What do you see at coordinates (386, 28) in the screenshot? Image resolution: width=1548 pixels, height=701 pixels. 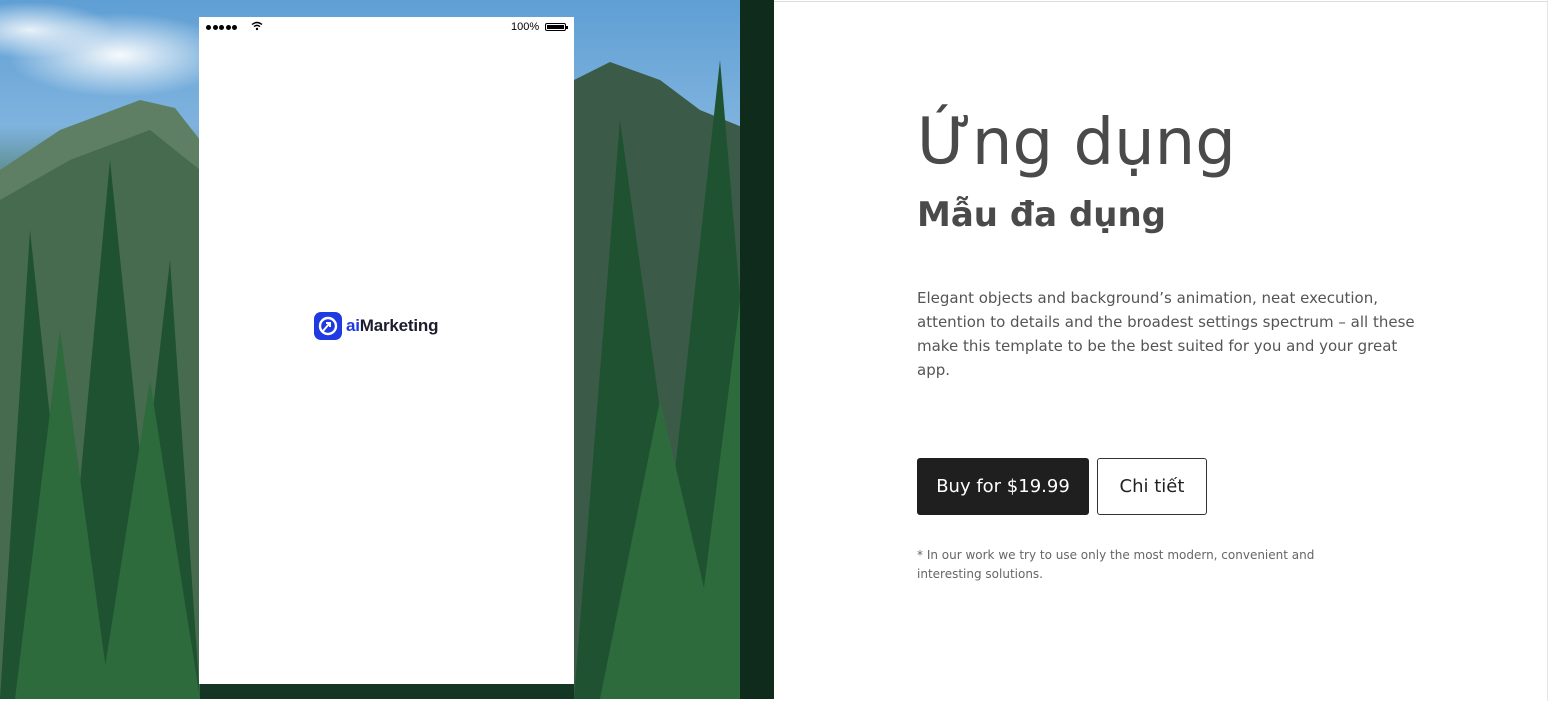 I see `status-bar: 100%` at bounding box center [386, 28].